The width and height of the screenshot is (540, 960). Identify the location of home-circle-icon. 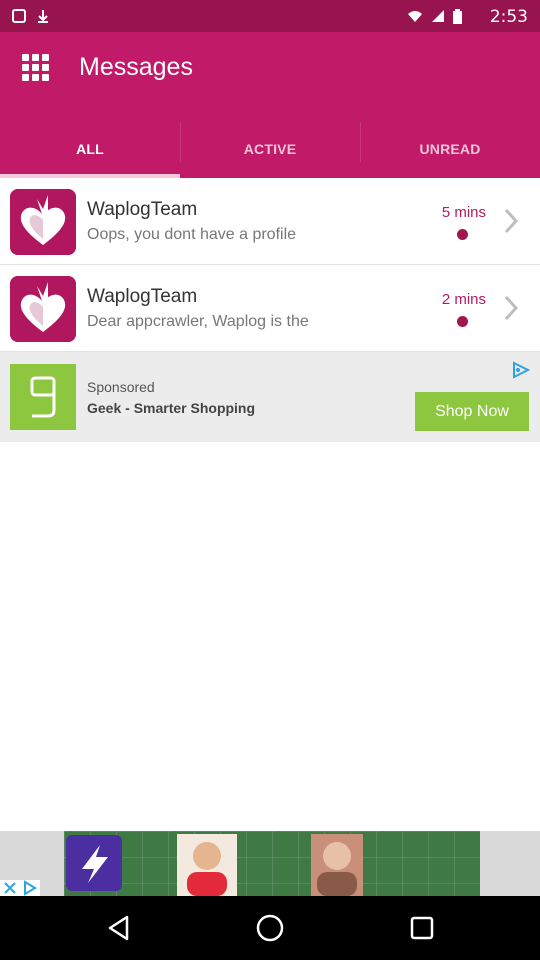
(270, 928).